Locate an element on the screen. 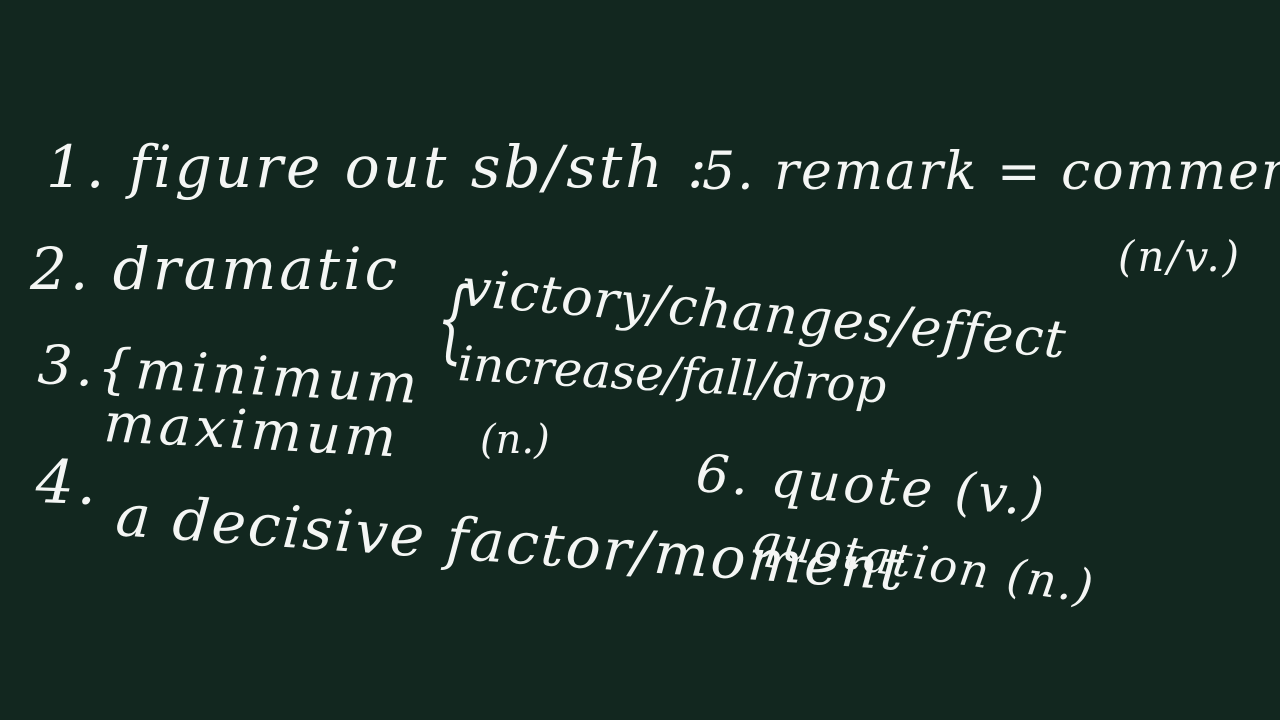 The width and height of the screenshot is (1280, 720). note-item-1: 1. figure out sb/sth : is located at coordinates (378, 167).